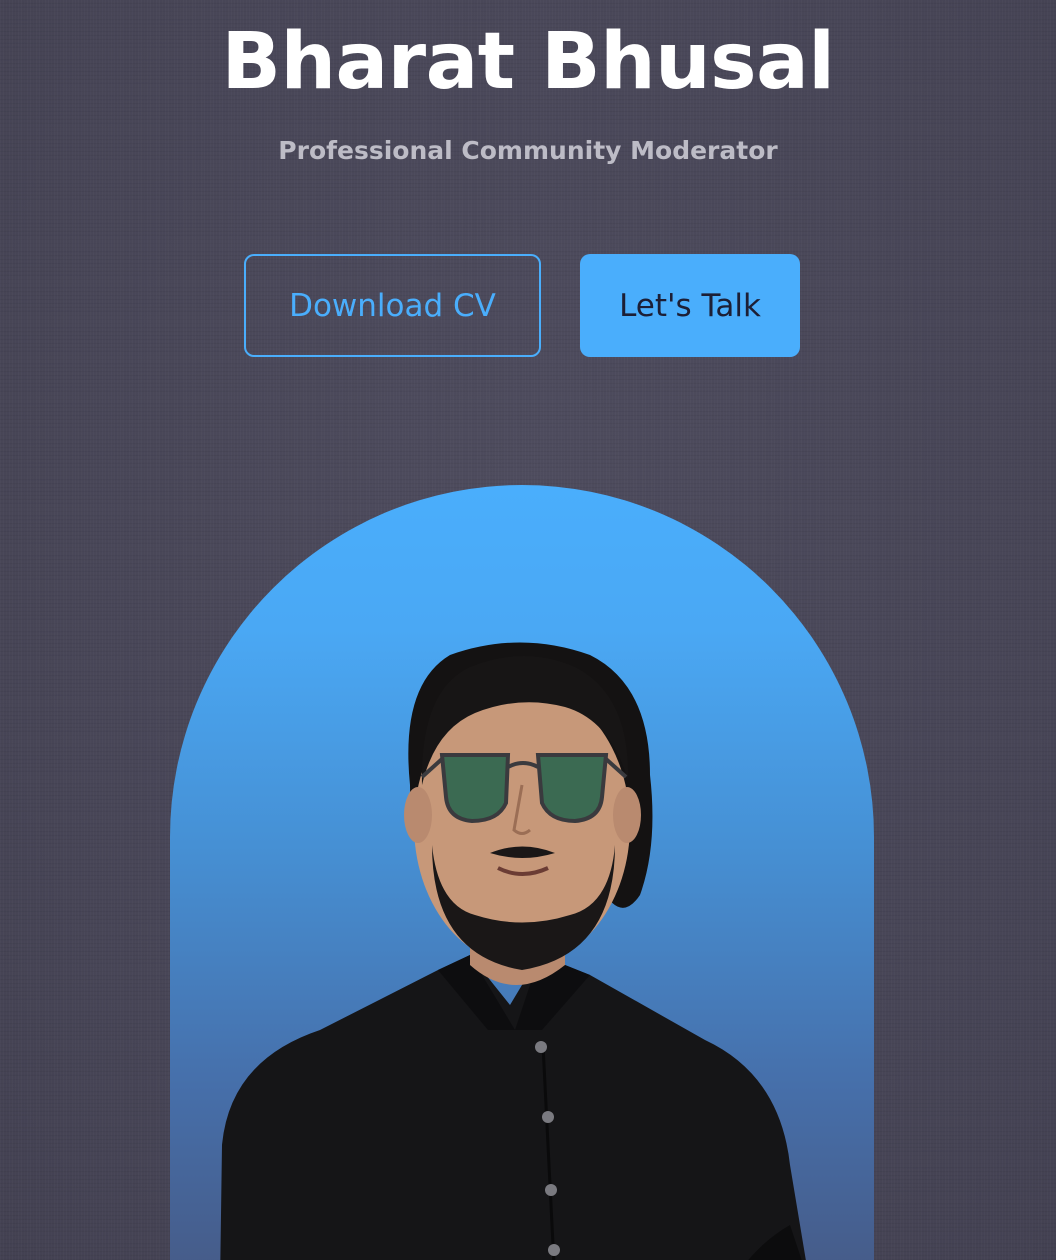  Describe the element at coordinates (528, 150) in the screenshot. I see `hero-subtitle: Professional Community Moderator` at that location.